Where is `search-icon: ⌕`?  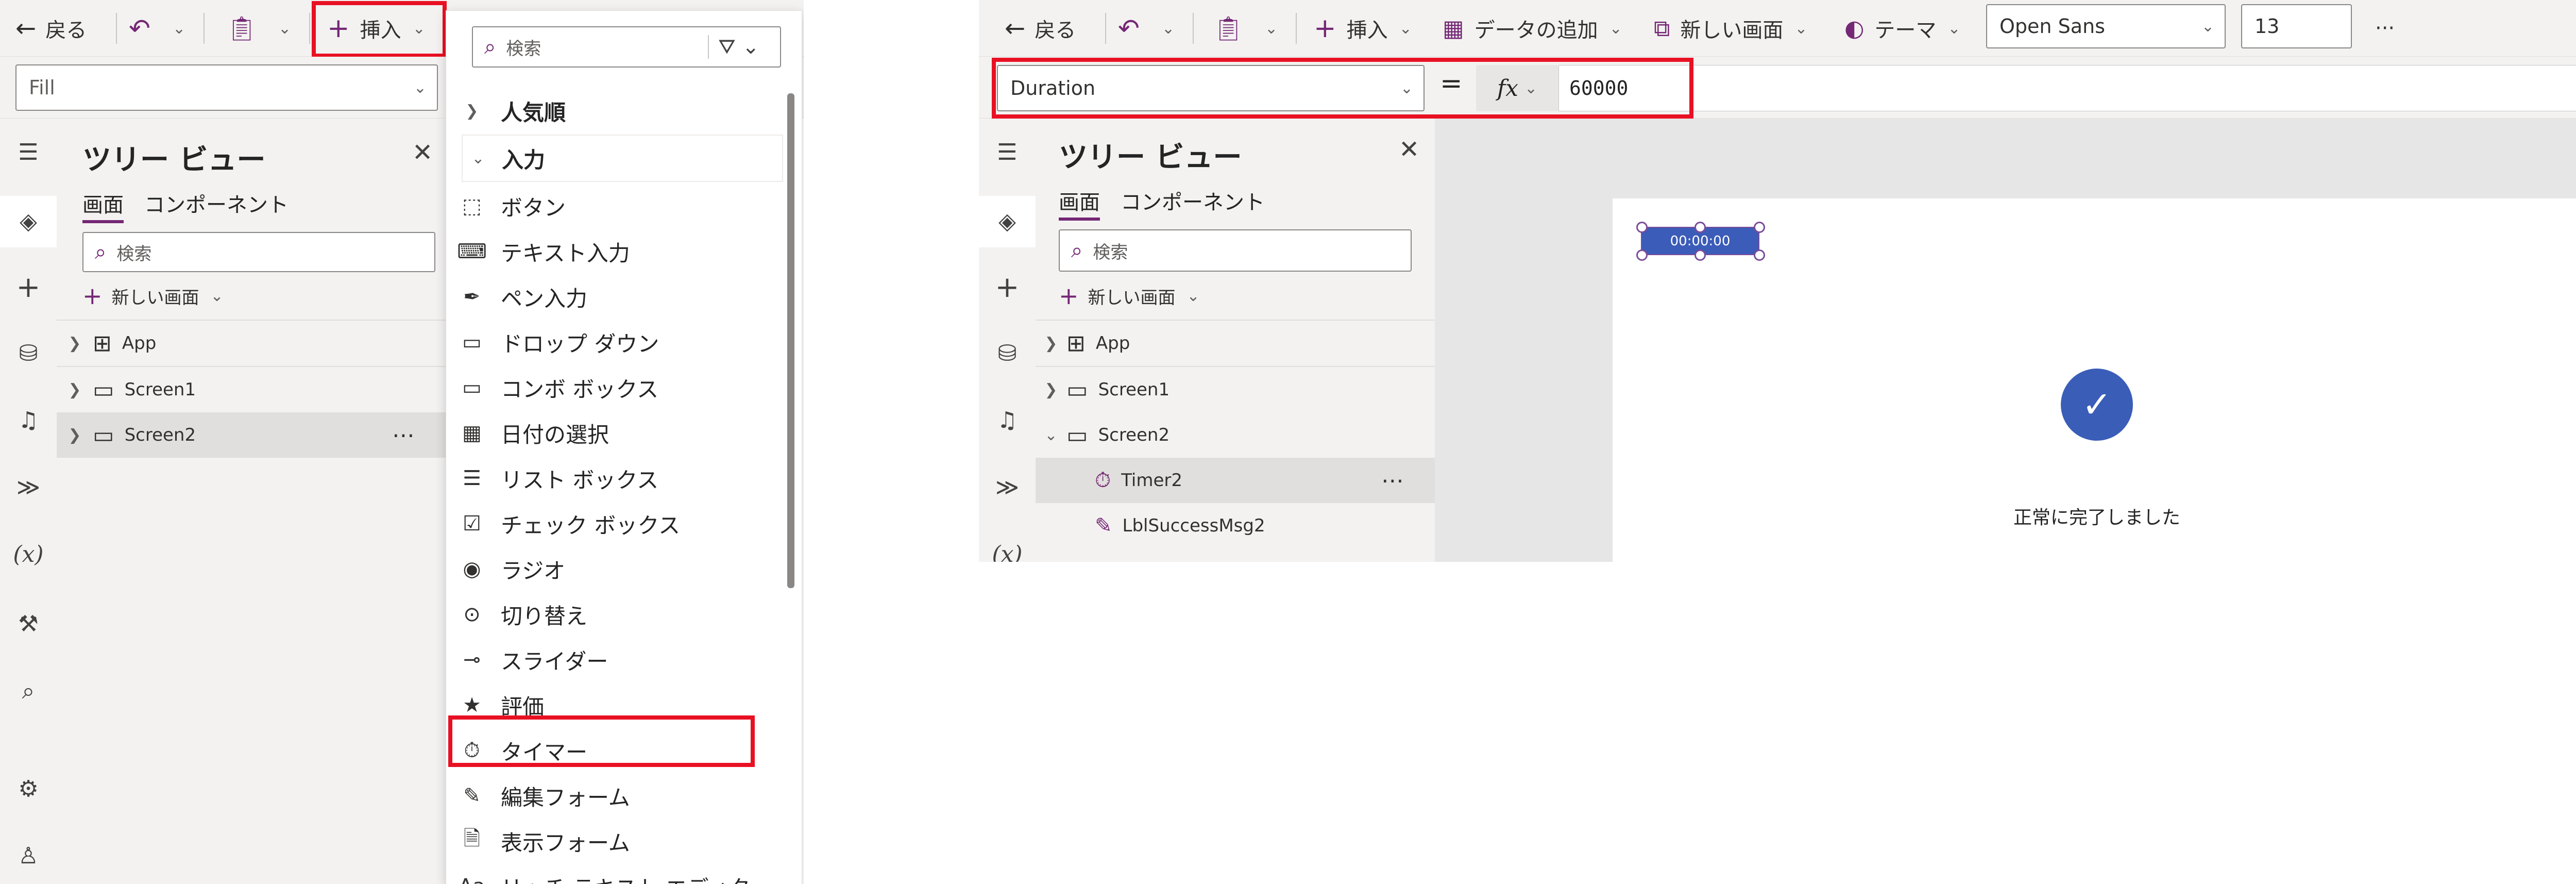
search-icon: ⌕ is located at coordinates (28, 691).